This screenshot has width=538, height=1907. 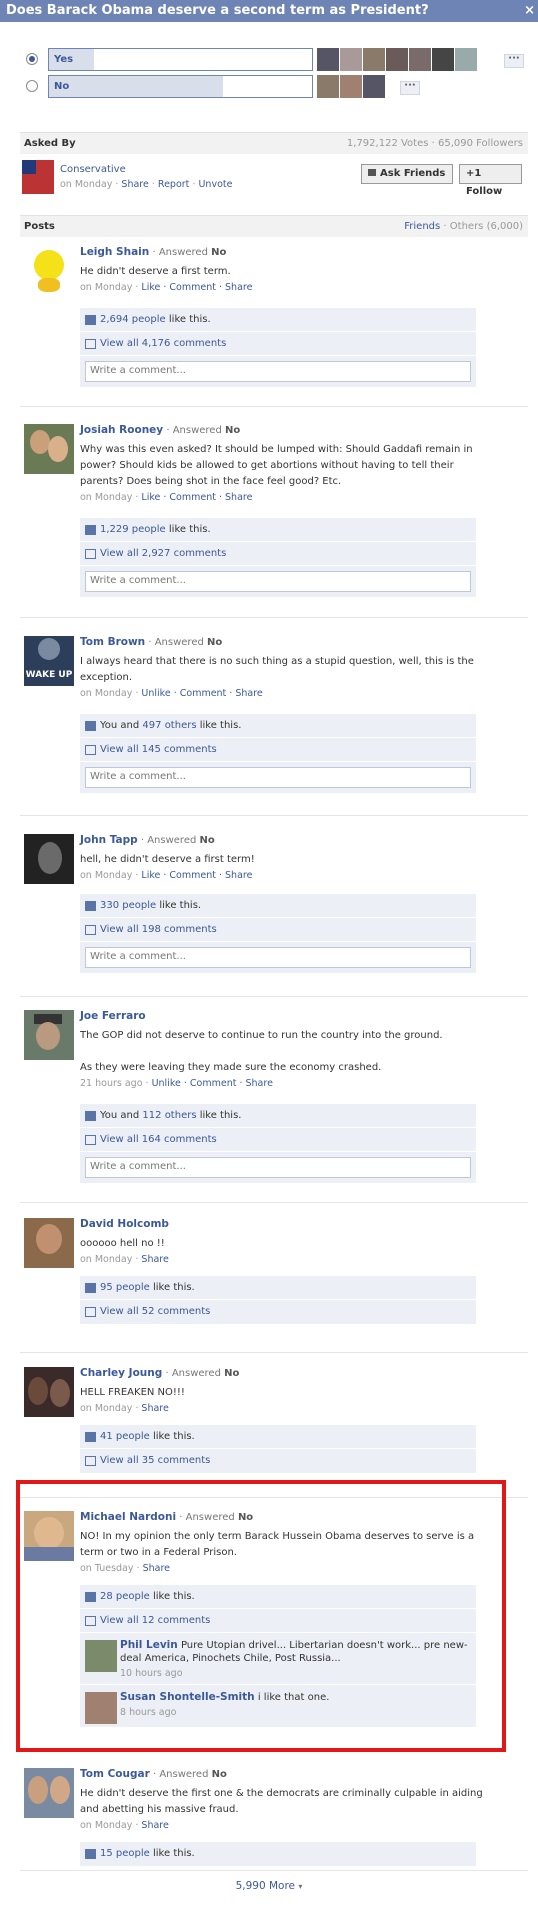 What do you see at coordinates (134, 184) in the screenshot?
I see `share-link: Share` at bounding box center [134, 184].